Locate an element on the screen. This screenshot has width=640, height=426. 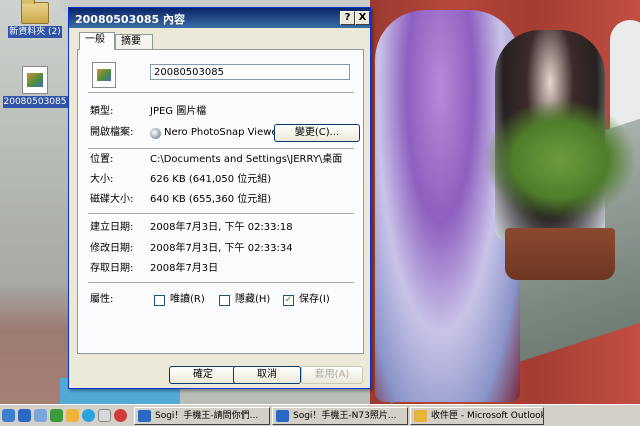
help-button: ? is located at coordinates (347, 18).